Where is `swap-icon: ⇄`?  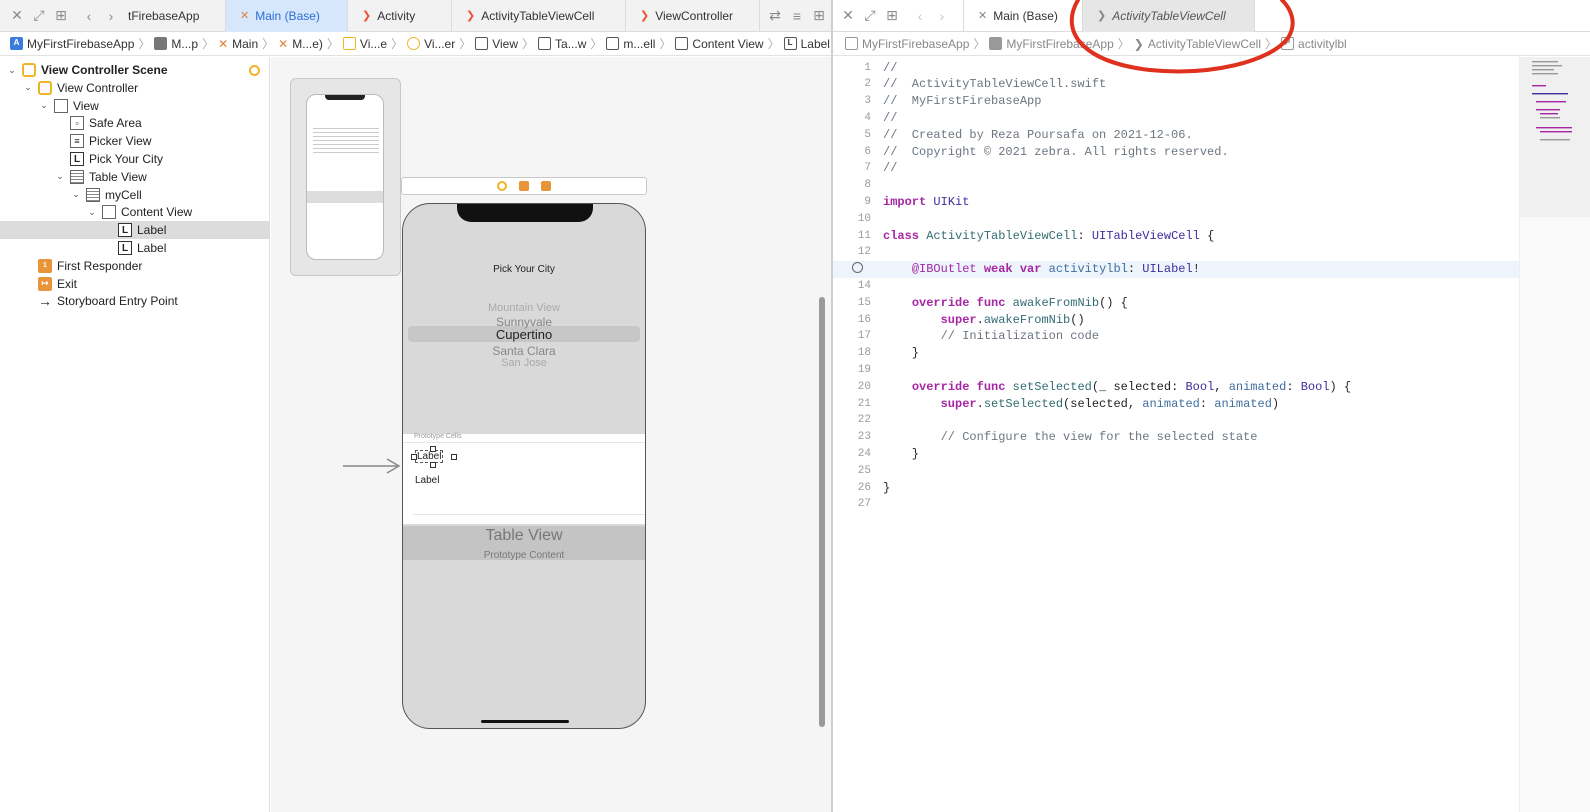 swap-icon: ⇄ is located at coordinates (775, 15).